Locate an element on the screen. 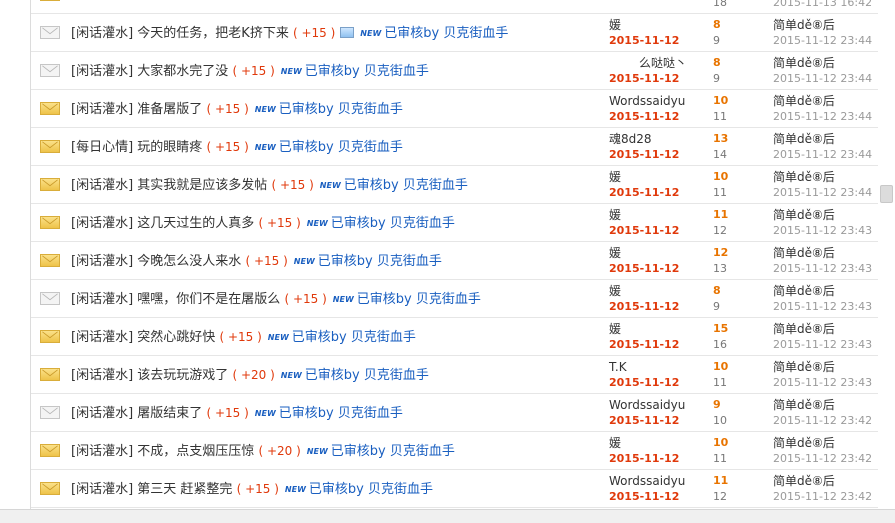 The height and width of the screenshot is (523, 895). thread-subject-link: 突然心跳好快 is located at coordinates (176, 337).